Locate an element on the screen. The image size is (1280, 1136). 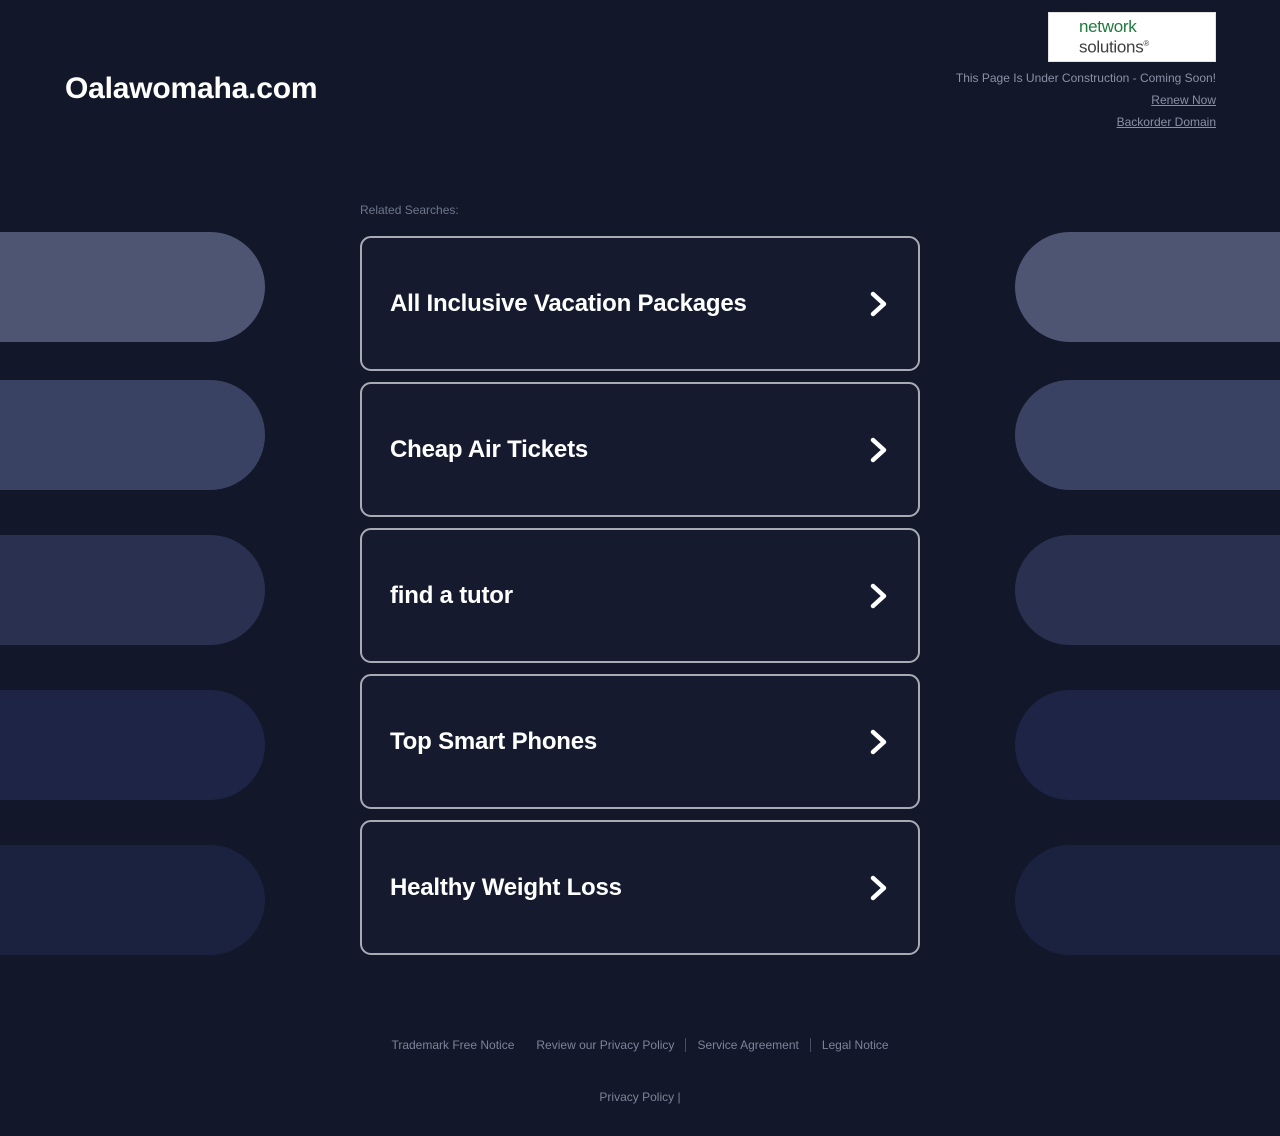
search-card: Top Smart Phones is located at coordinates (640, 741).